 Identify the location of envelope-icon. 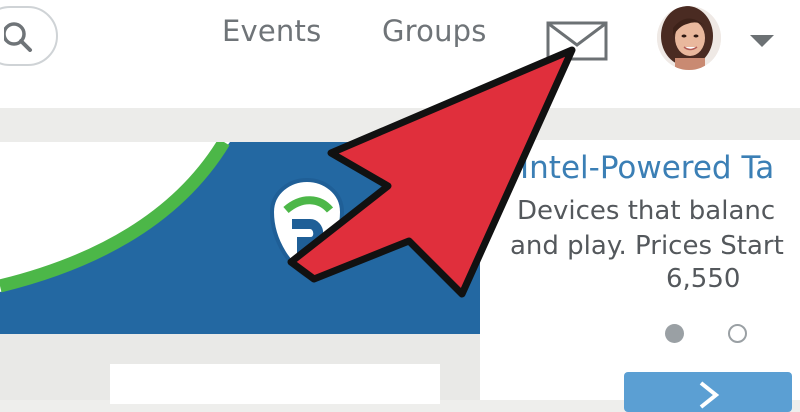
(577, 41).